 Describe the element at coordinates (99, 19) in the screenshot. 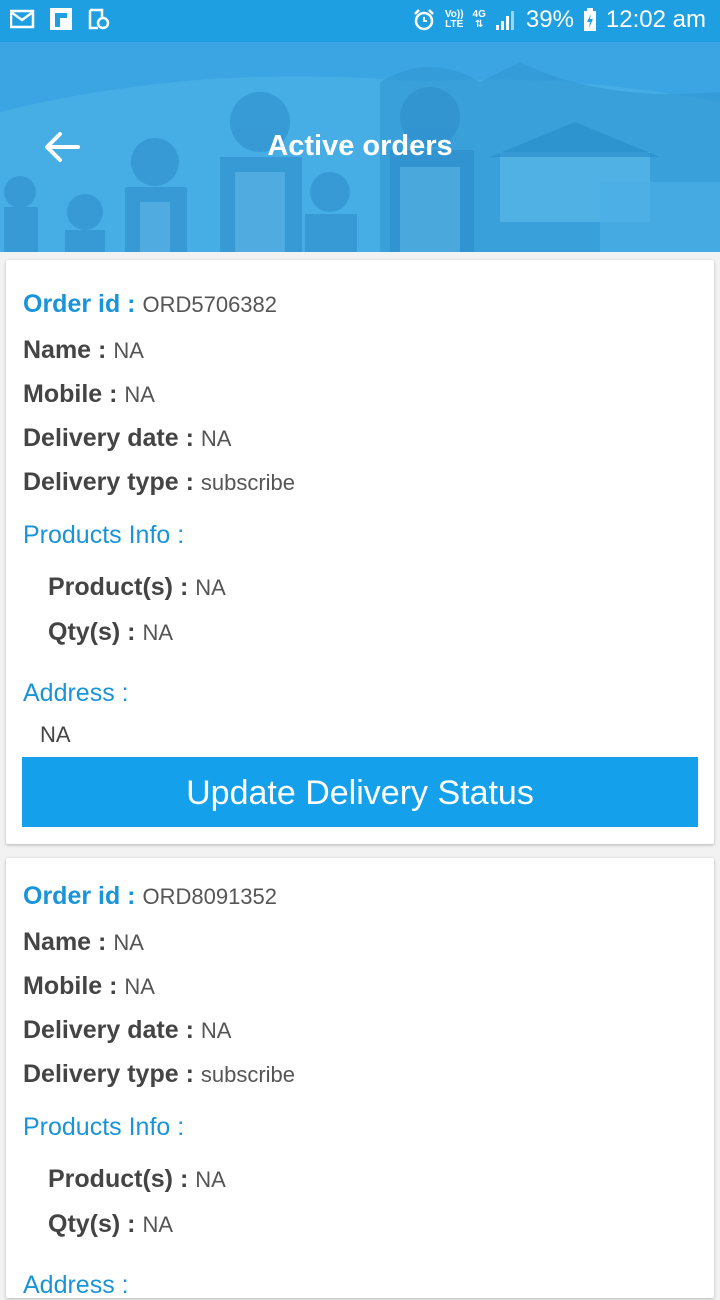

I see `screenshot-icon` at that location.